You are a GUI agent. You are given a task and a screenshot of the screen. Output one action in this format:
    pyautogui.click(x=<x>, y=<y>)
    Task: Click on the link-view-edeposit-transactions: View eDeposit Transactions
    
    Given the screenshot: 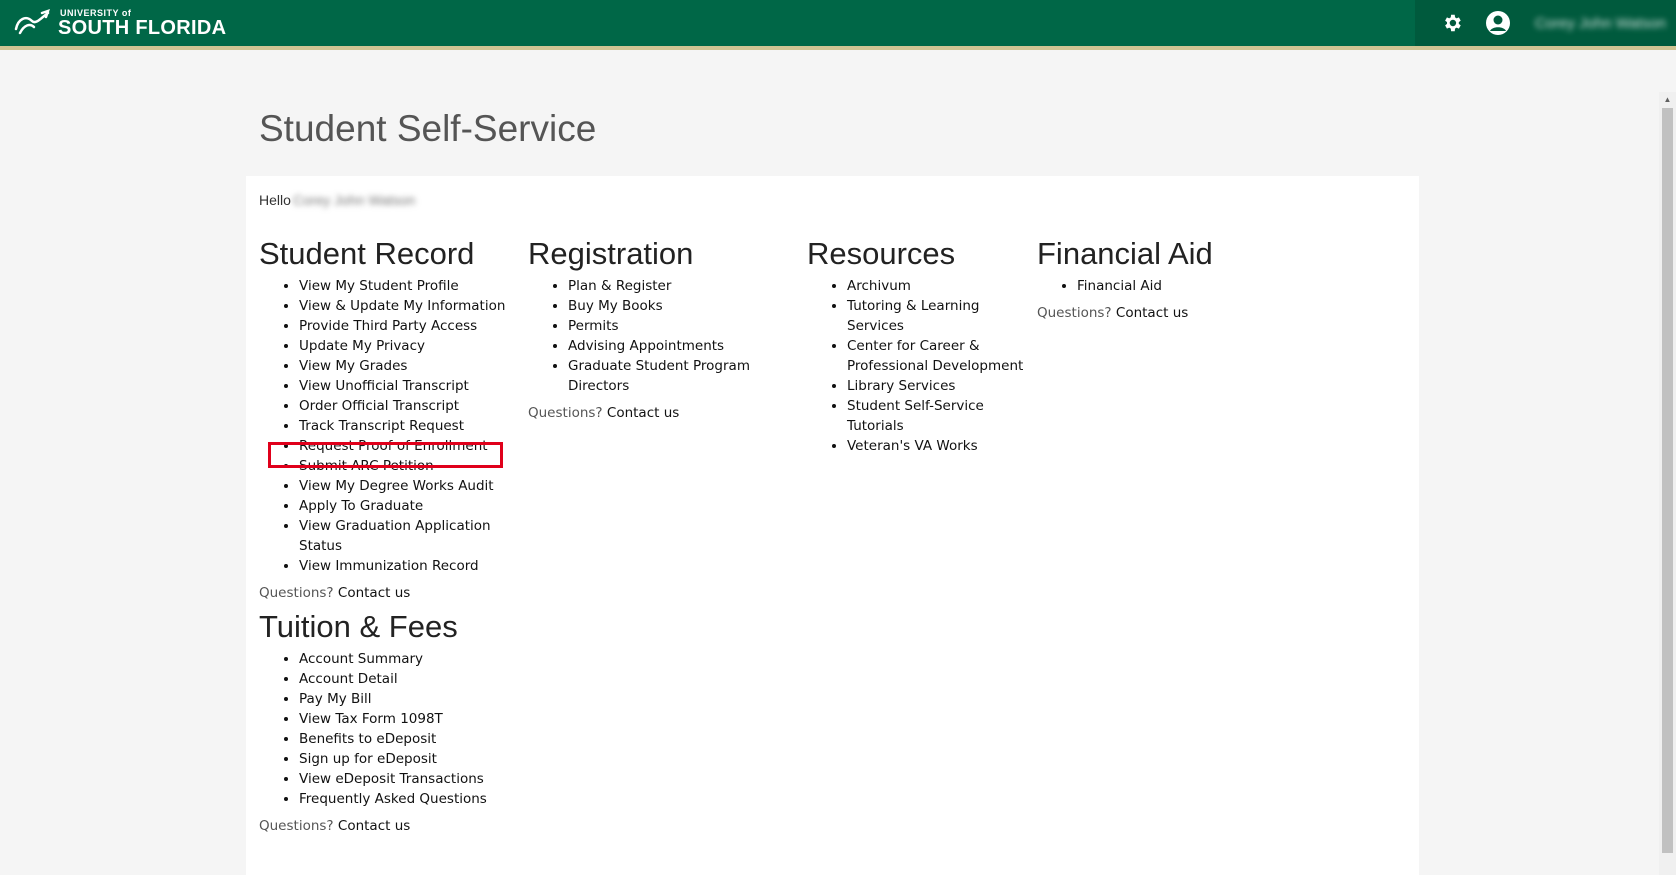 What is the action you would take?
    pyautogui.click(x=391, y=779)
    